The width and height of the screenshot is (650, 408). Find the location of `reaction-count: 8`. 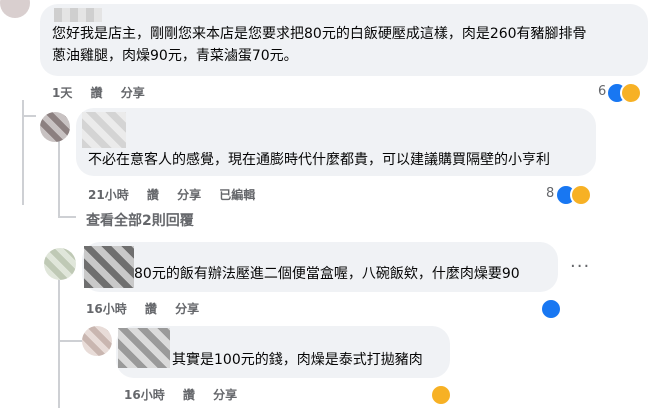

reaction-count: 8 is located at coordinates (550, 193).